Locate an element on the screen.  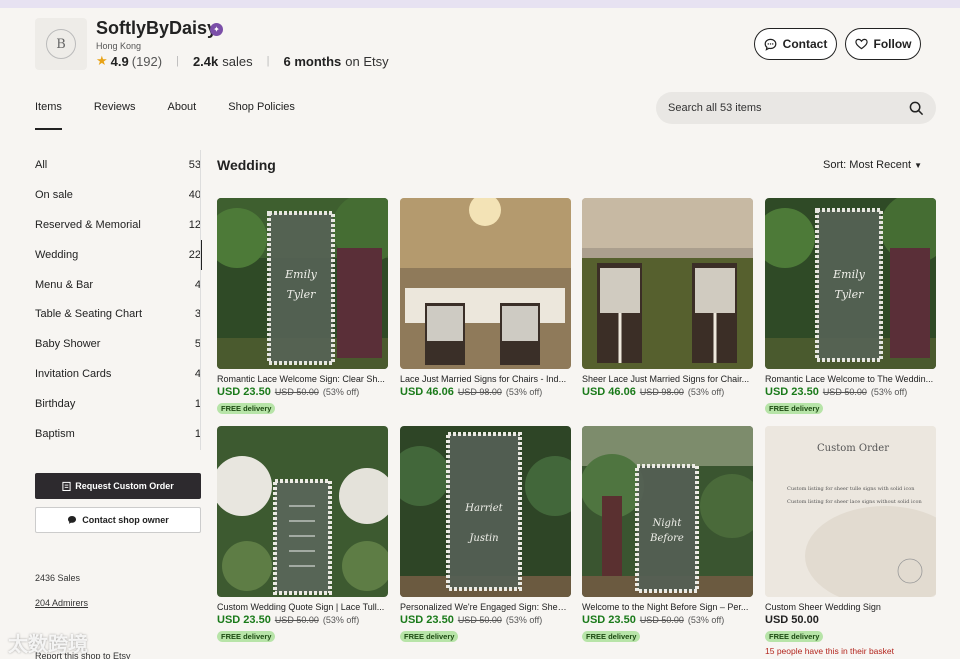
rating-count: (192) is located at coordinates (147, 61).